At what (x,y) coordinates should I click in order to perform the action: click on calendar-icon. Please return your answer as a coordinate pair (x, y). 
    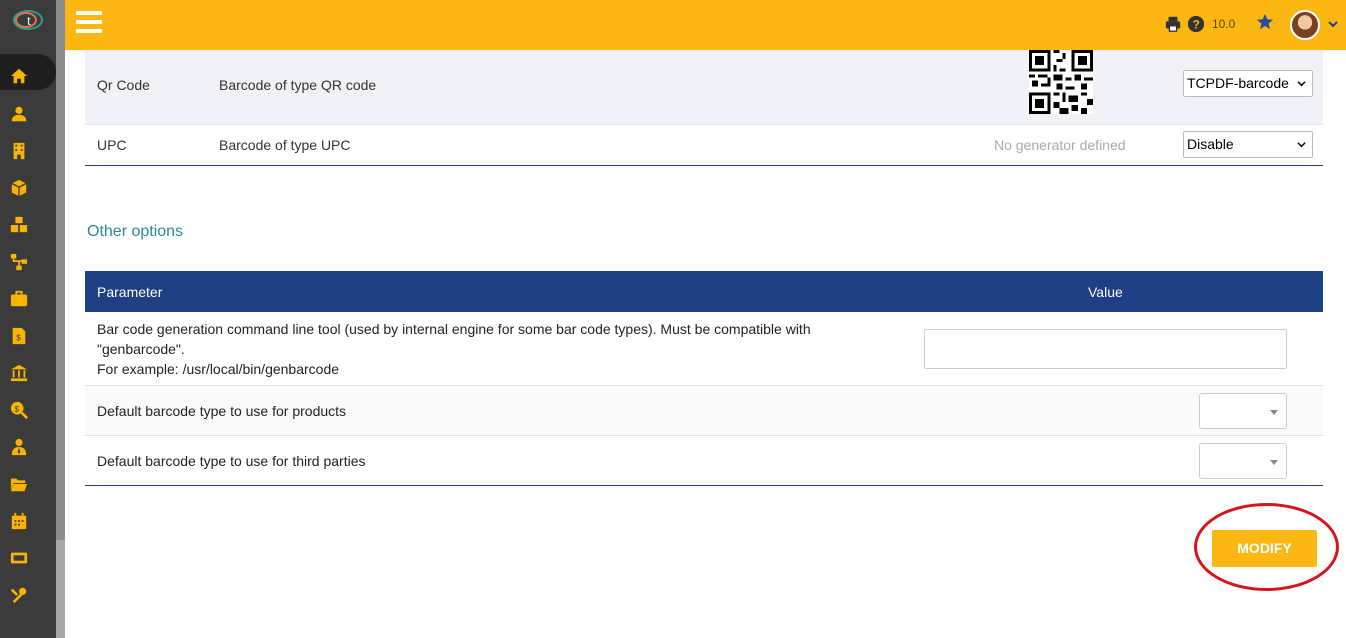
    Looking at the image, I should click on (19, 521).